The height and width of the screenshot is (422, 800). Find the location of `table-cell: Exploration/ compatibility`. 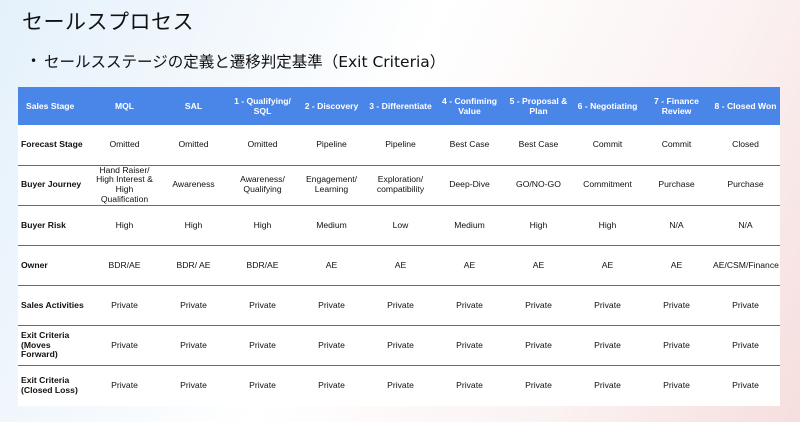

table-cell: Exploration/ compatibility is located at coordinates (400, 185).